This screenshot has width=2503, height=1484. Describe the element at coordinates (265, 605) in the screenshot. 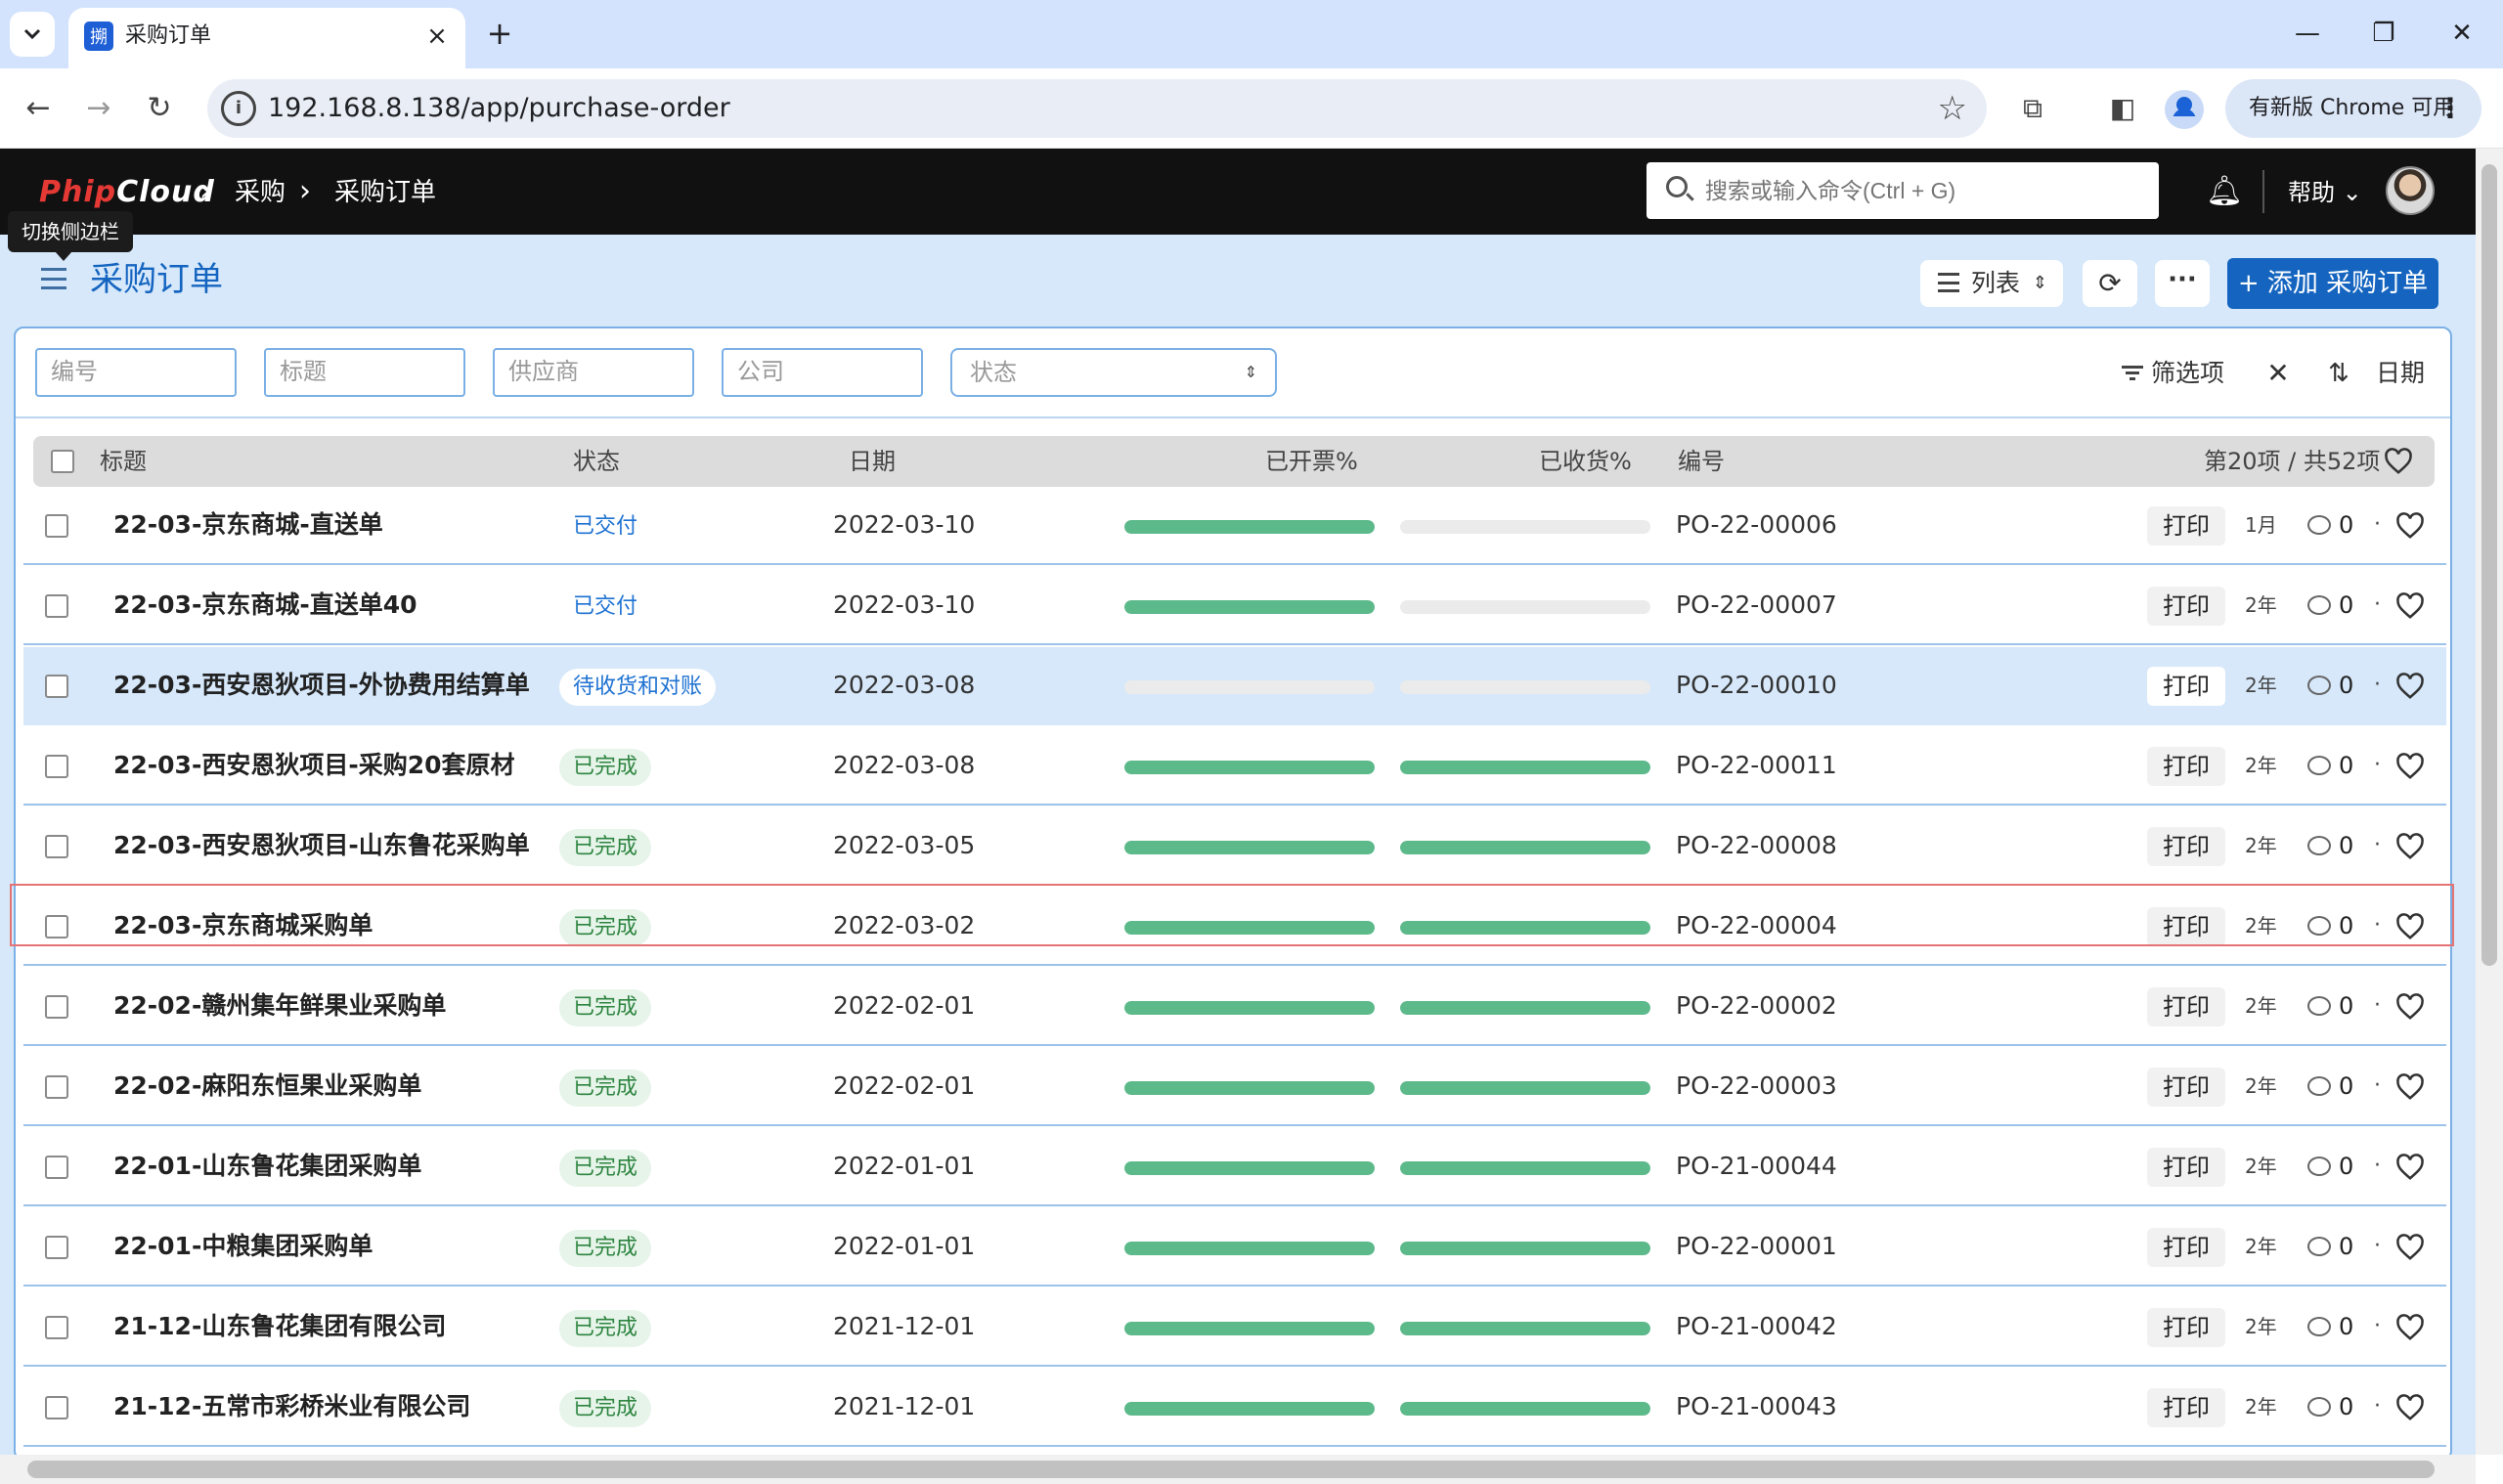

I see `row-title: 22-03-京东商城-直送单40` at that location.